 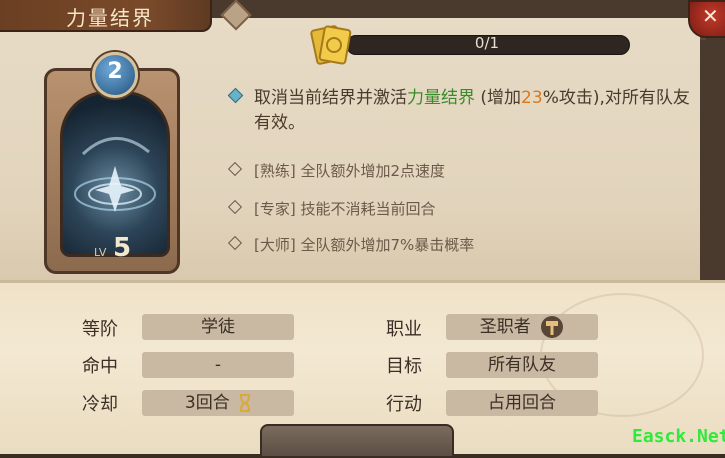 I want to click on close-button: ✕, so click(x=706, y=19).